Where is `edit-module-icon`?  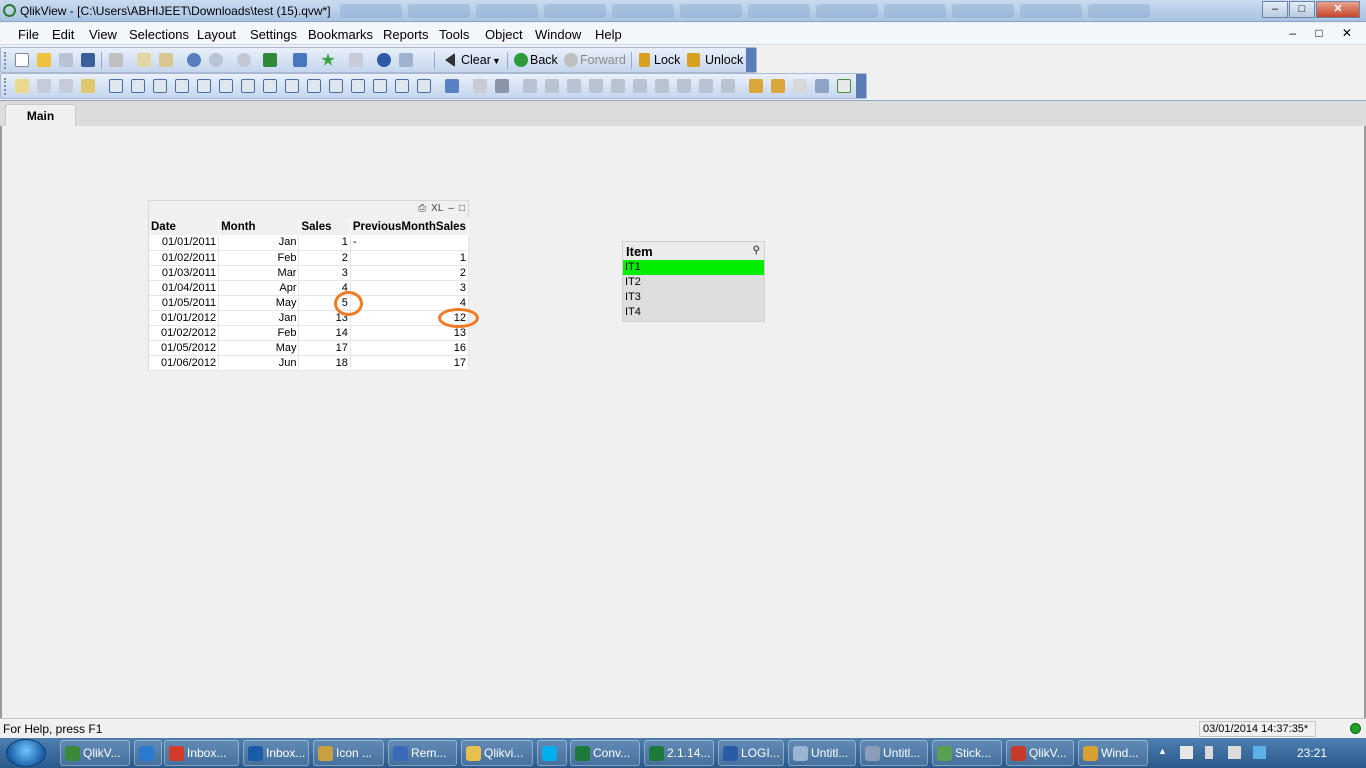
edit-module-icon is located at coordinates (800, 86).